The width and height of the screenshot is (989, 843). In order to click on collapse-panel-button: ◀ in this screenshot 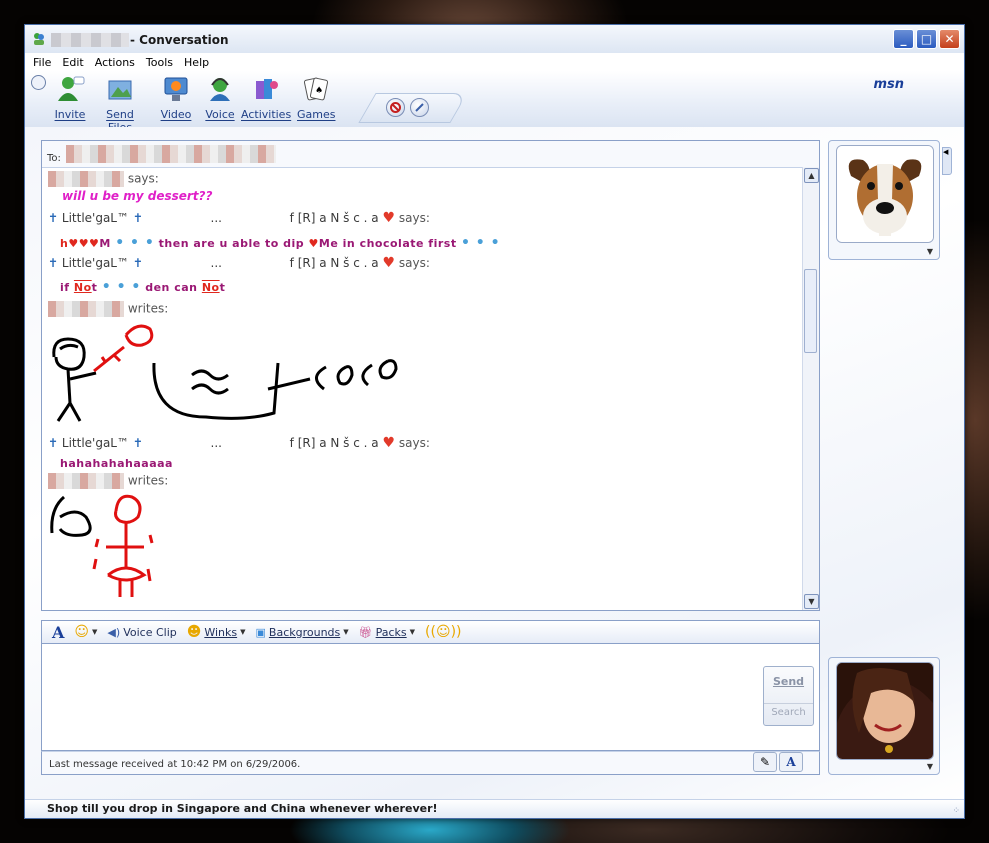, I will do `click(947, 161)`.